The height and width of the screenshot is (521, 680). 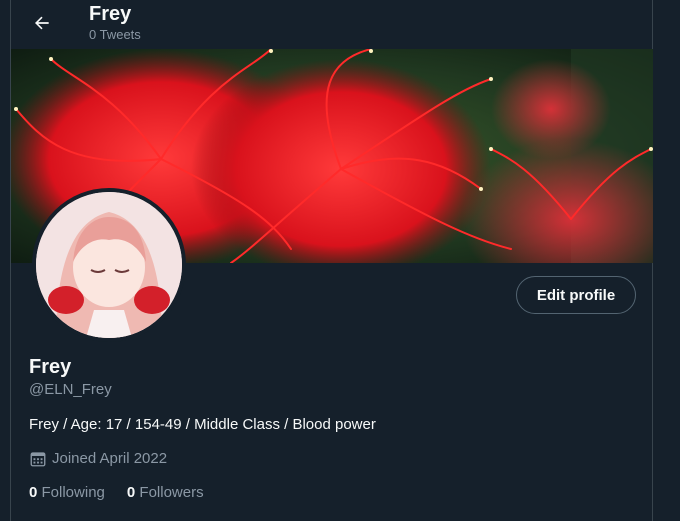 I want to click on joined-date: Joined April 2022, so click(x=98, y=459).